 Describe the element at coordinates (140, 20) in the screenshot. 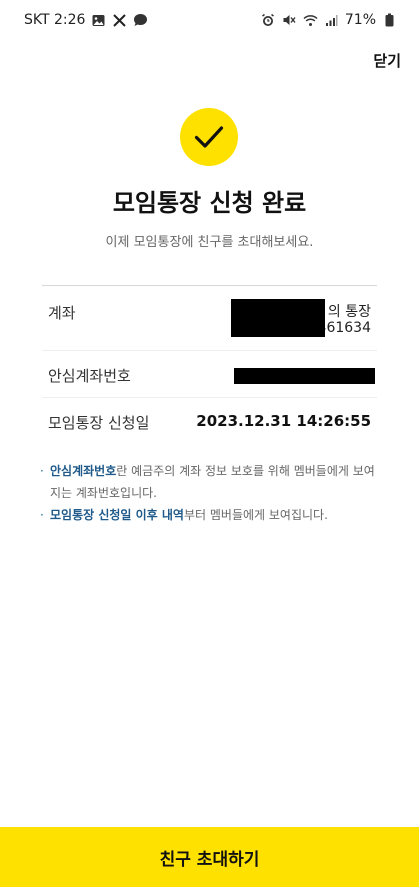

I see `chat-icon` at that location.